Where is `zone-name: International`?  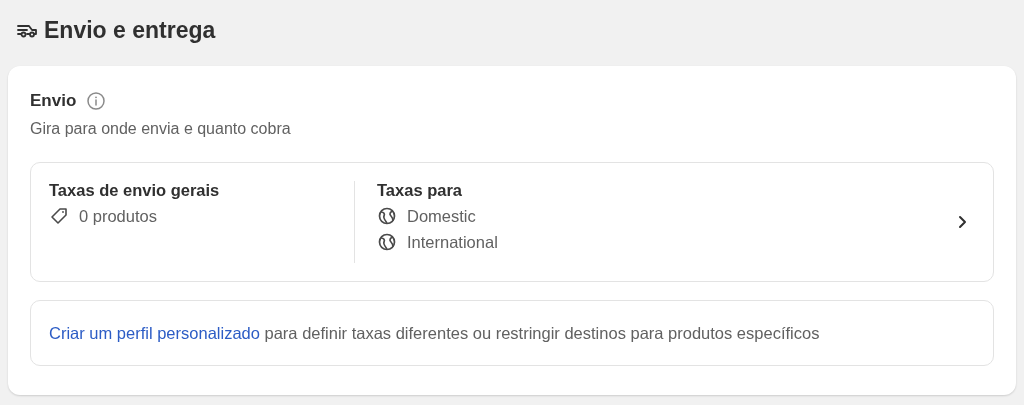
zone-name: International is located at coordinates (452, 242).